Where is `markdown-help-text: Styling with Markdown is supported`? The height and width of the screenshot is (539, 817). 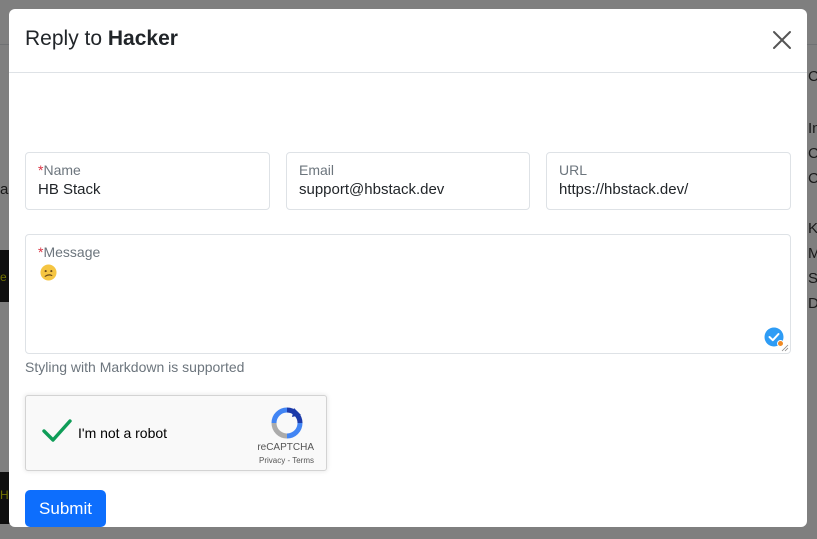 markdown-help-text: Styling with Markdown is supported is located at coordinates (135, 367).